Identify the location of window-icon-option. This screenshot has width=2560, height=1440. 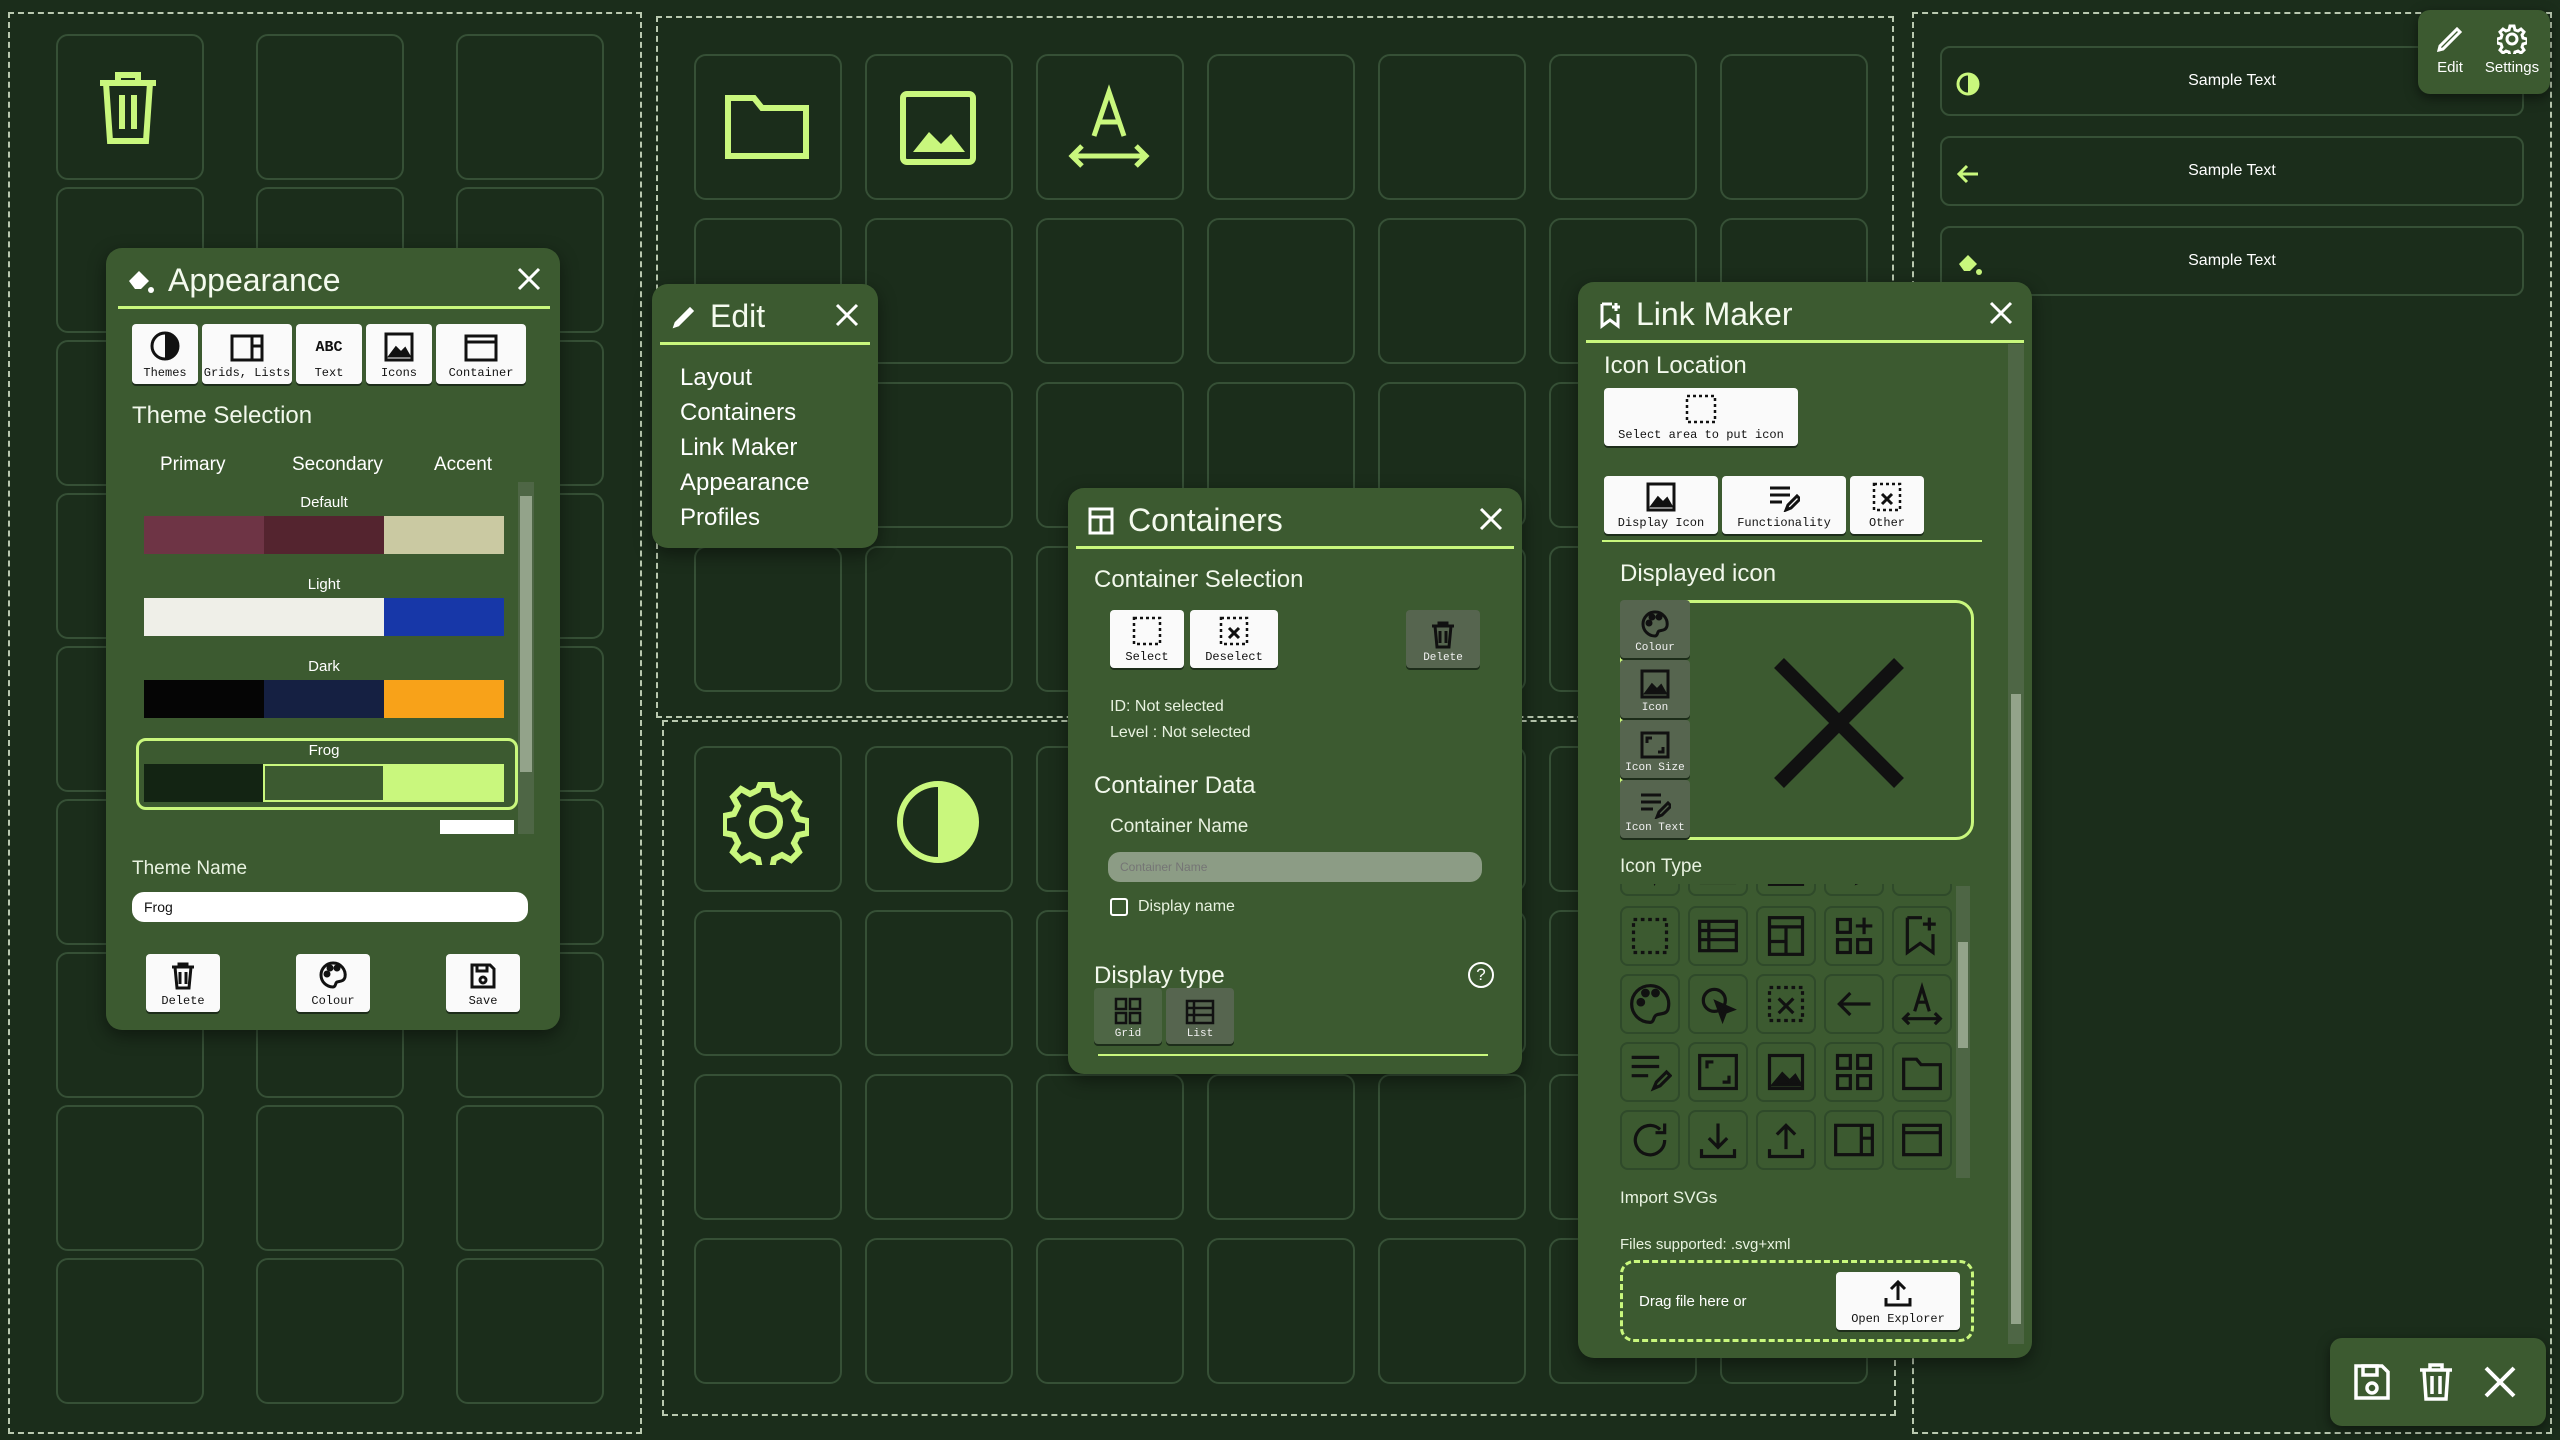
(1922, 1140).